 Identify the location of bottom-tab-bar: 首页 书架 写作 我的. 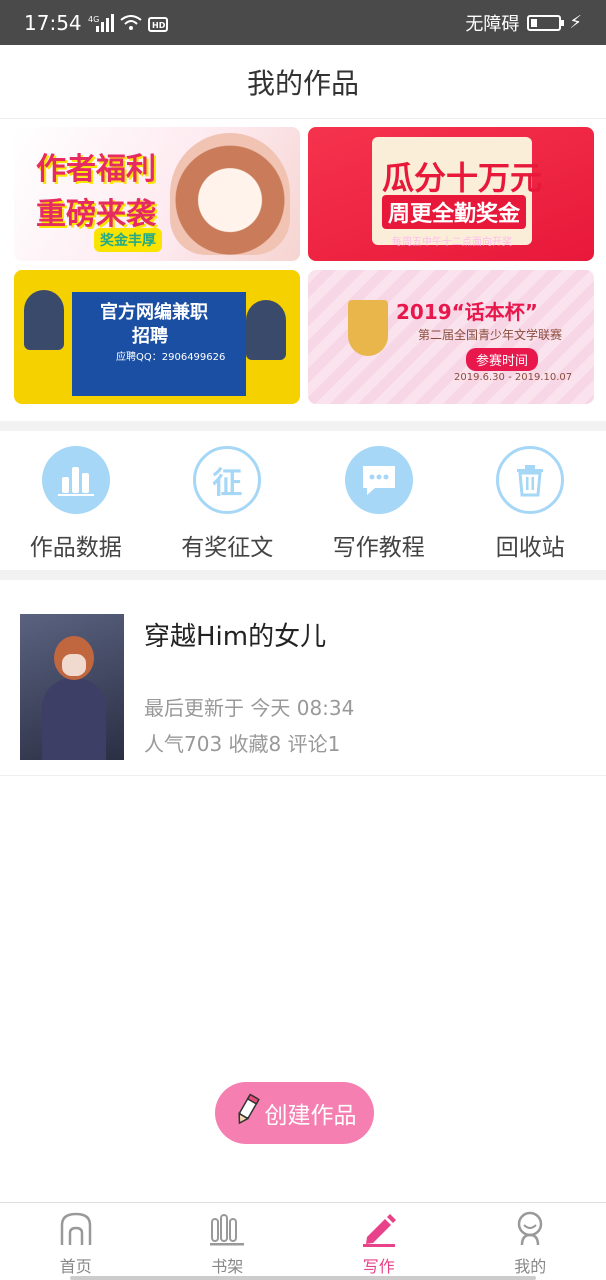
(303, 1241).